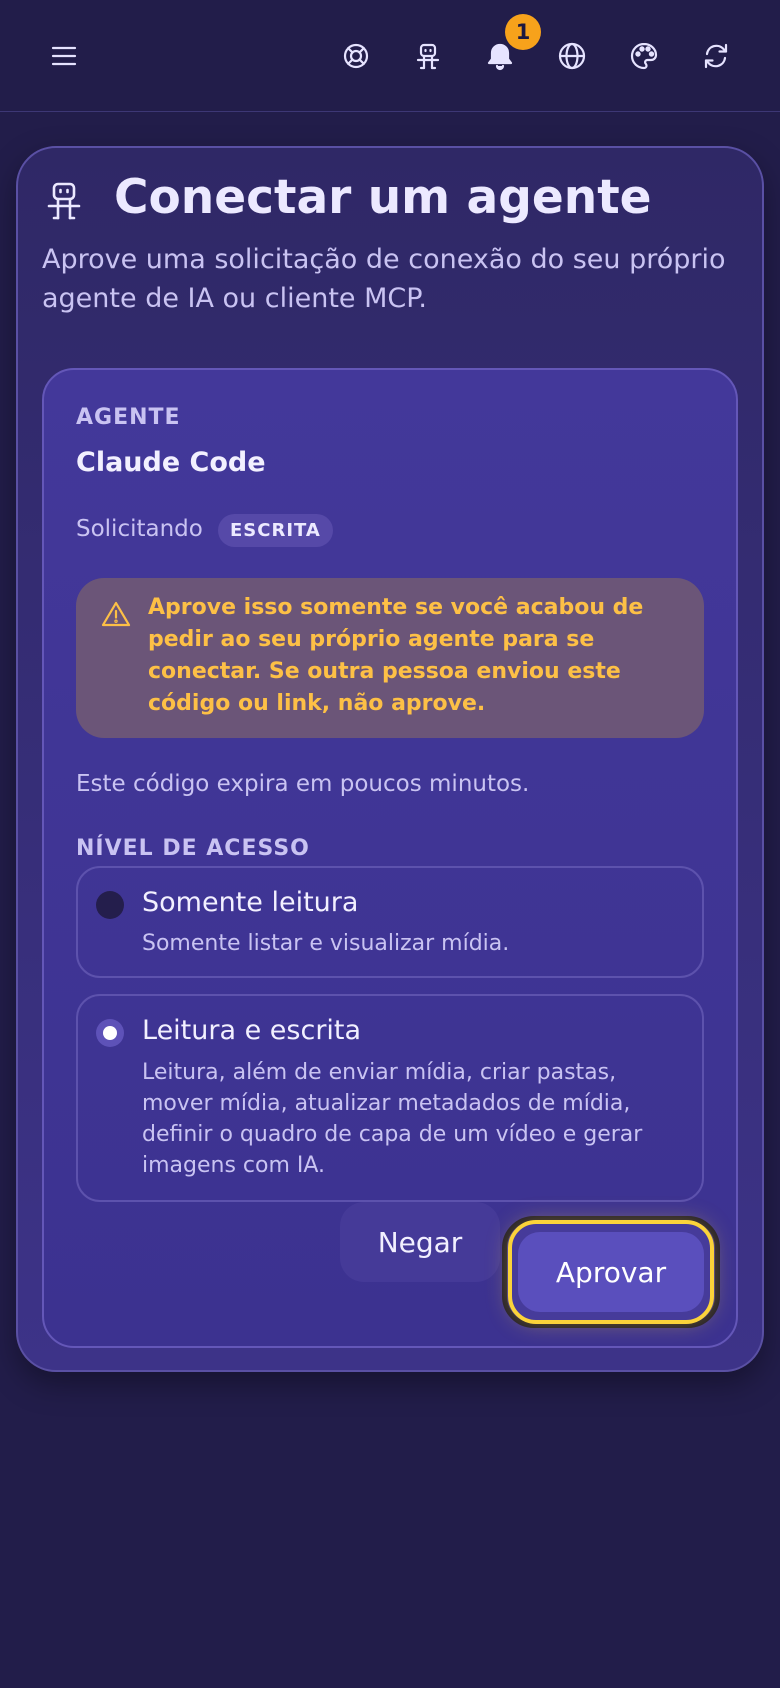  What do you see at coordinates (420, 1242) in the screenshot?
I see `deny-button: Negar` at bounding box center [420, 1242].